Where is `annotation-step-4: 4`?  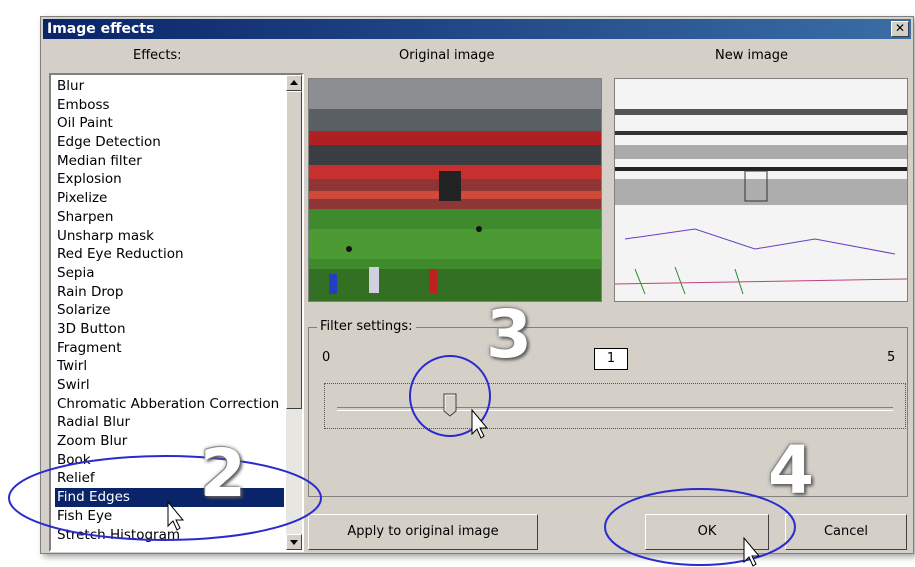
annotation-step-4: 4 is located at coordinates (791, 470).